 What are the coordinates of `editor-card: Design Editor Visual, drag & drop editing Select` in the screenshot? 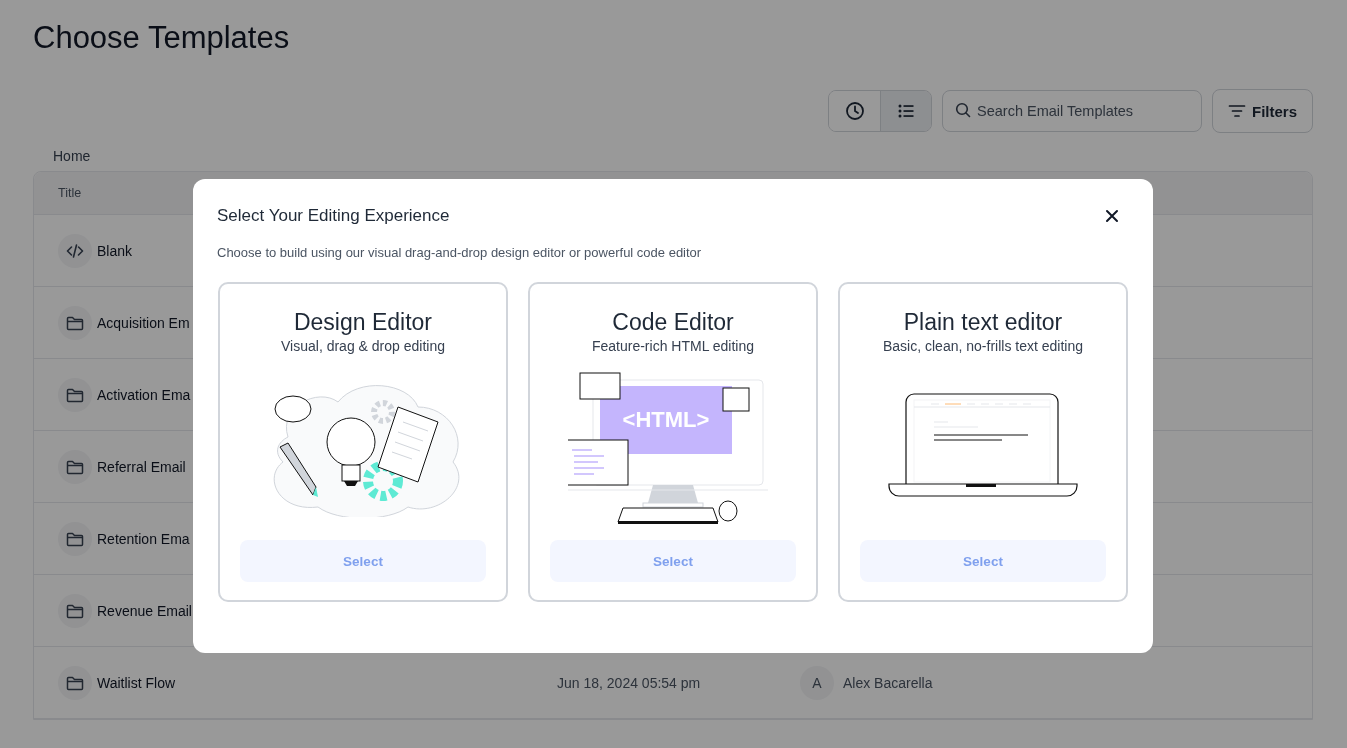 It's located at (363, 442).